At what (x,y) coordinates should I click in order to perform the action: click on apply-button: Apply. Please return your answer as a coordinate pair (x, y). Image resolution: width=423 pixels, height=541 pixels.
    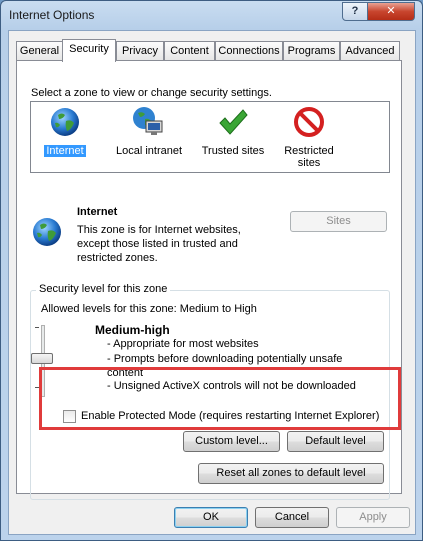
    Looking at the image, I should click on (373, 517).